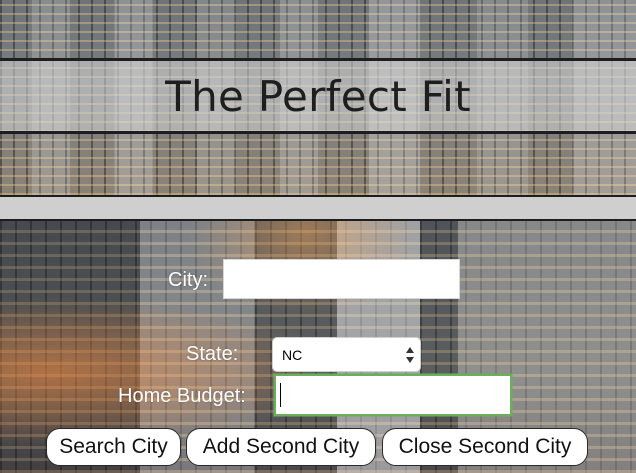  I want to click on text-caret, so click(280, 395).